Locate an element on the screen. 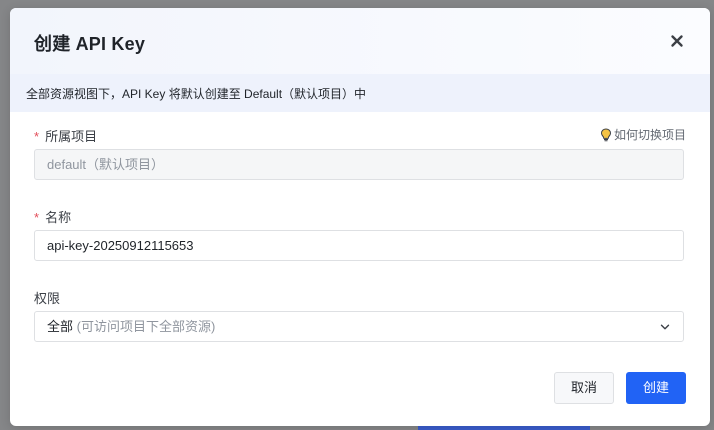 The image size is (714, 430). permission-label-text: 权限 is located at coordinates (47, 298).